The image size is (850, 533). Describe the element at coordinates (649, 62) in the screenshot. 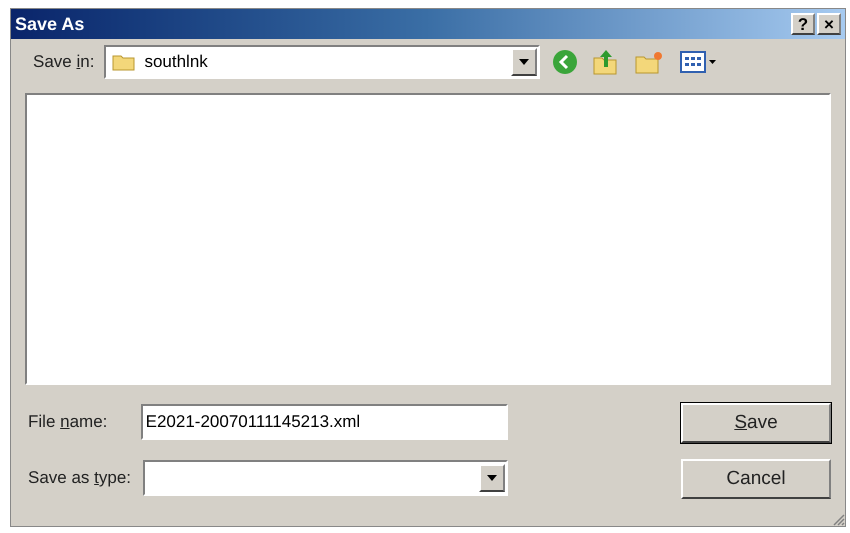

I see `new-folder-icon` at that location.